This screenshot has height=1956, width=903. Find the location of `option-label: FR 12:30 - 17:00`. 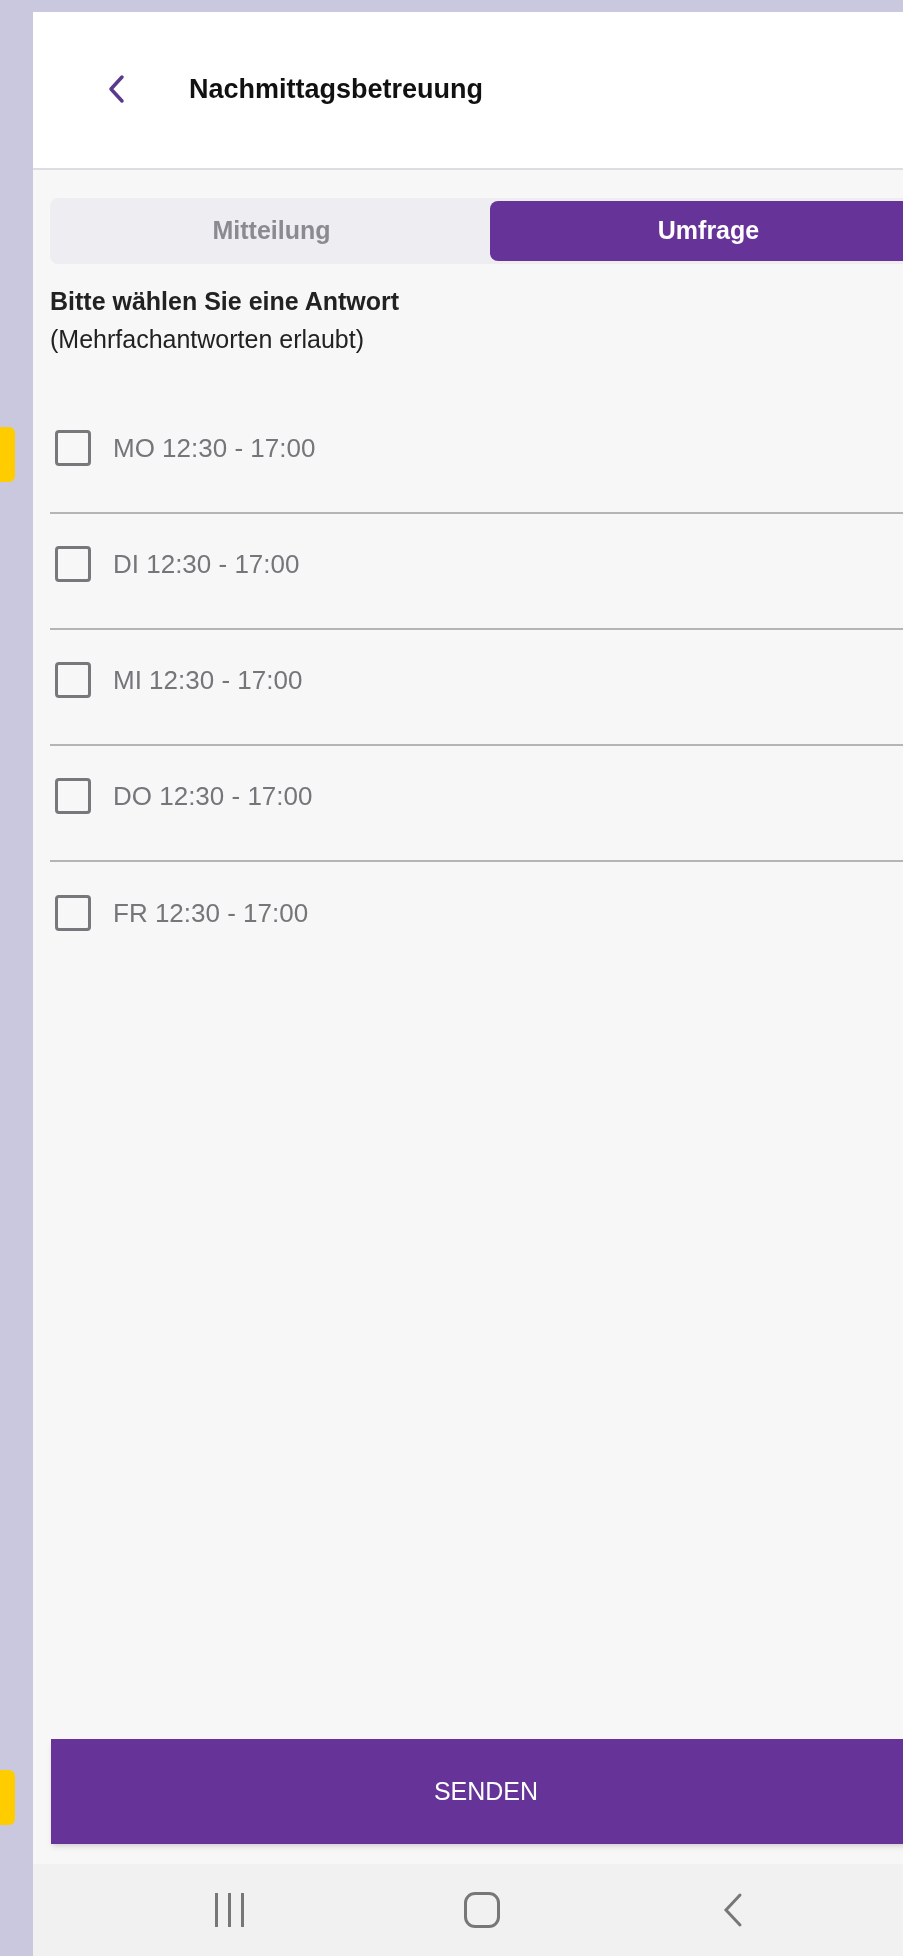

option-label: FR 12:30 - 17:00 is located at coordinates (211, 913).